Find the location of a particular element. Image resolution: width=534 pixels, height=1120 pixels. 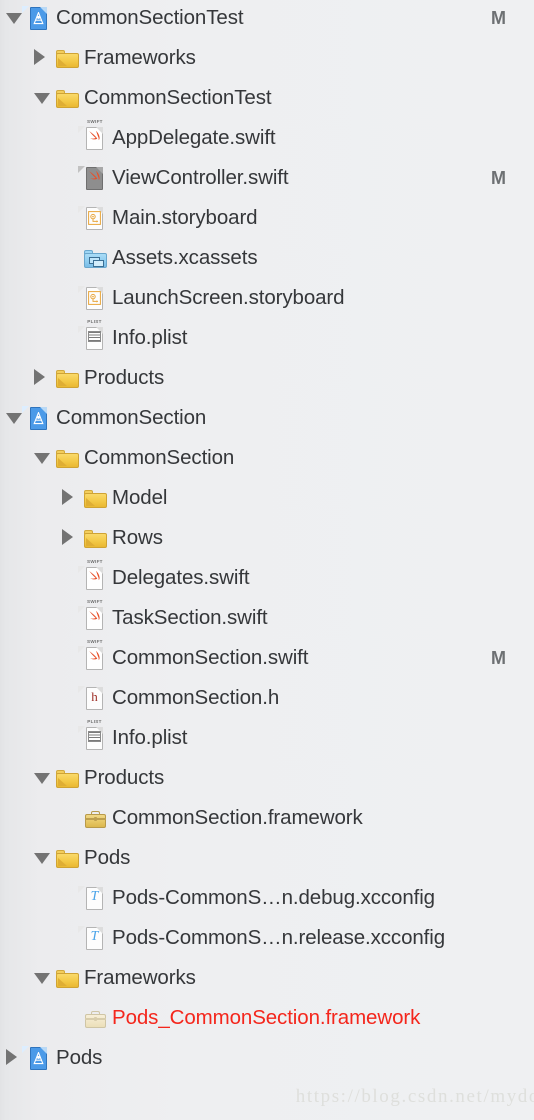

xcassets-folder-icon is located at coordinates (95, 259).